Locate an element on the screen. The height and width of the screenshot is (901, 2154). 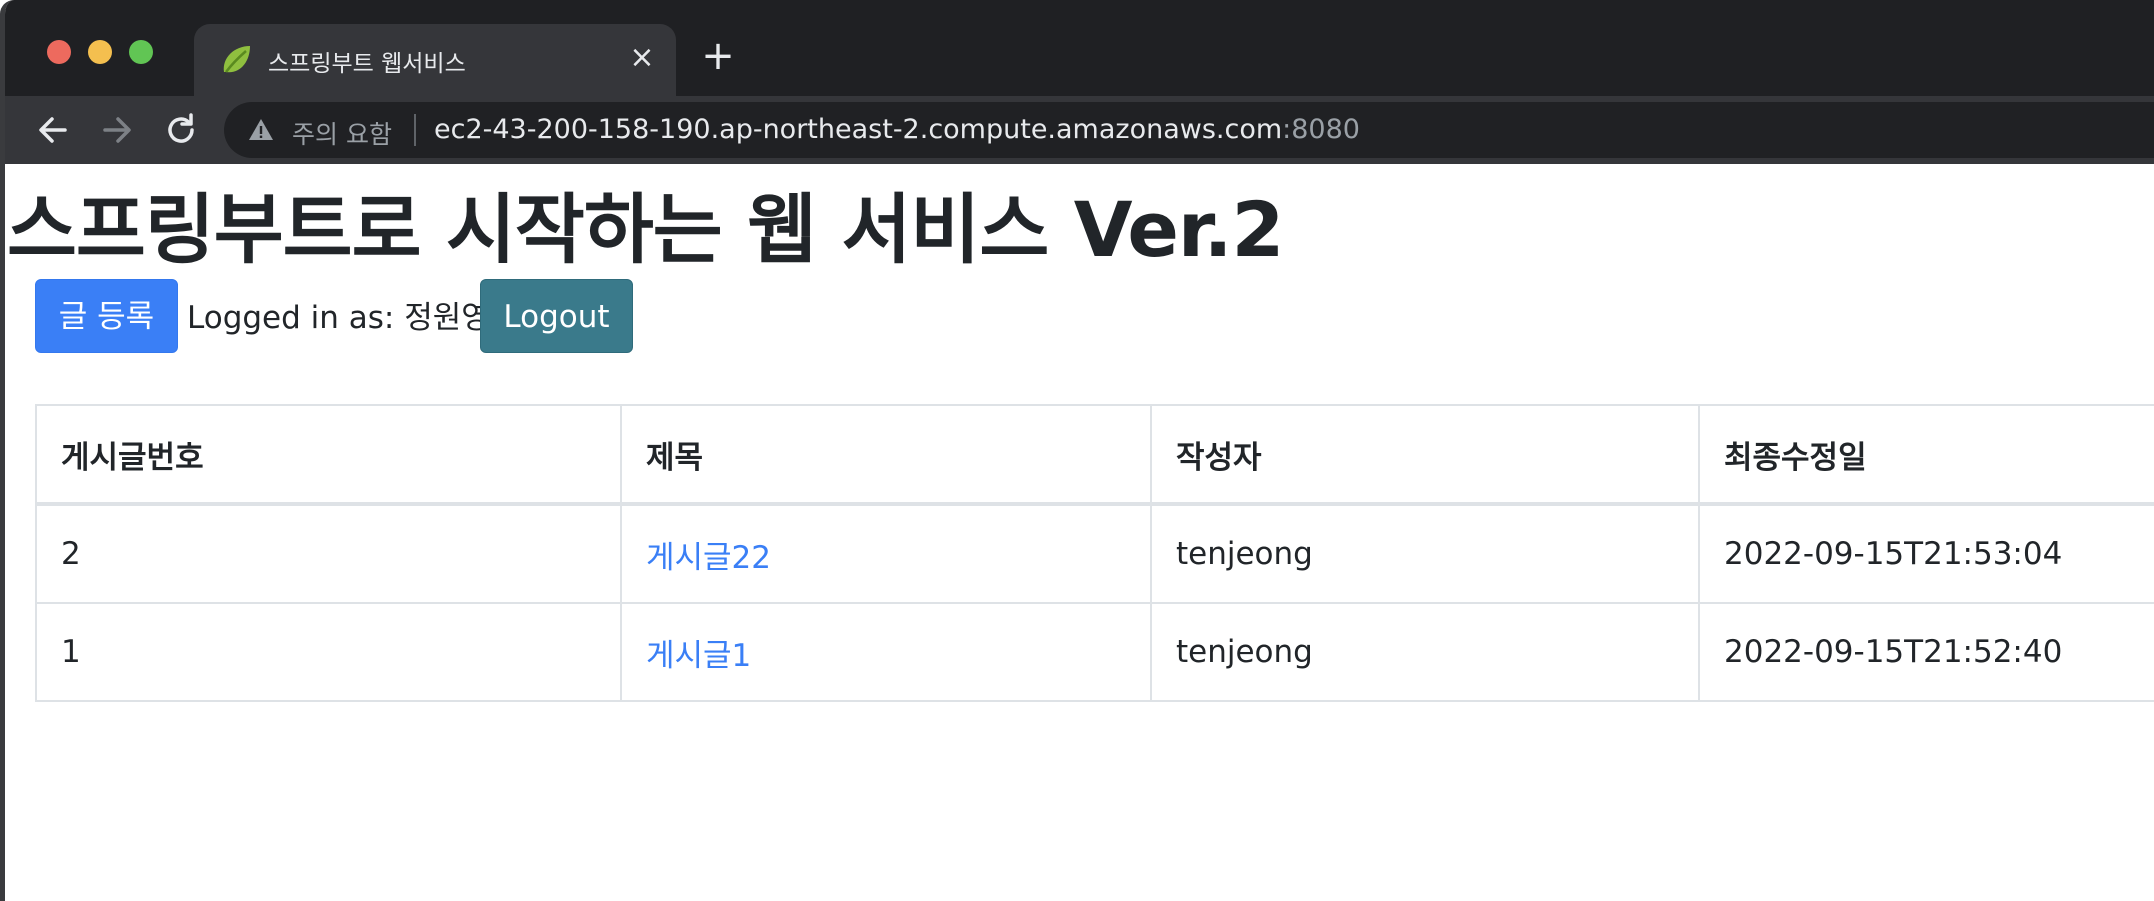
minimize-window-button is located at coordinates (100, 52).